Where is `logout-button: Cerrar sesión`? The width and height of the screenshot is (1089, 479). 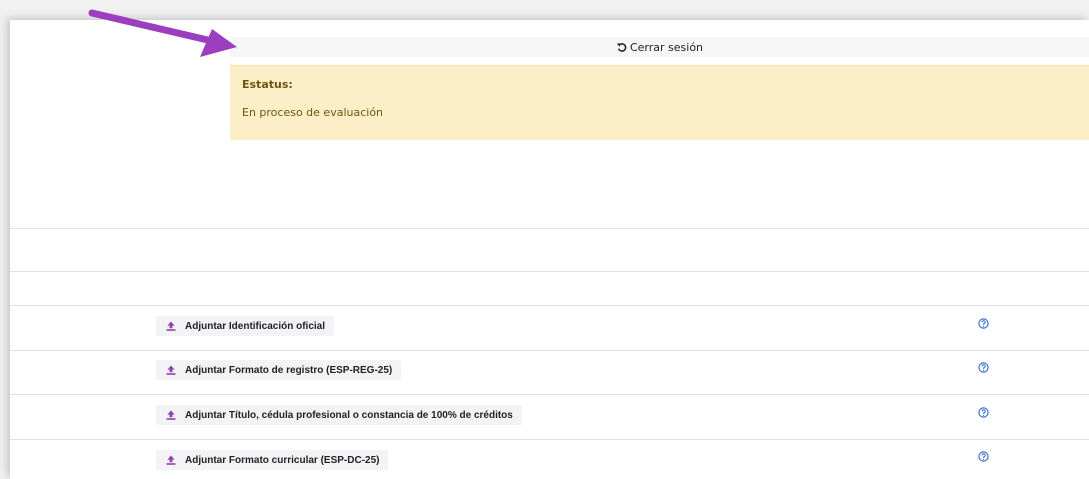
logout-button: Cerrar sesión is located at coordinates (659, 47).